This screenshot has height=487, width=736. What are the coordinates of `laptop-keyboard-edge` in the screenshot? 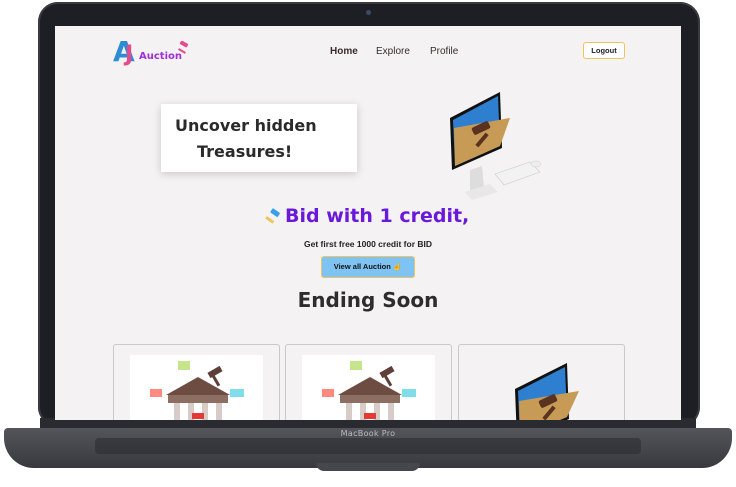 It's located at (368, 446).